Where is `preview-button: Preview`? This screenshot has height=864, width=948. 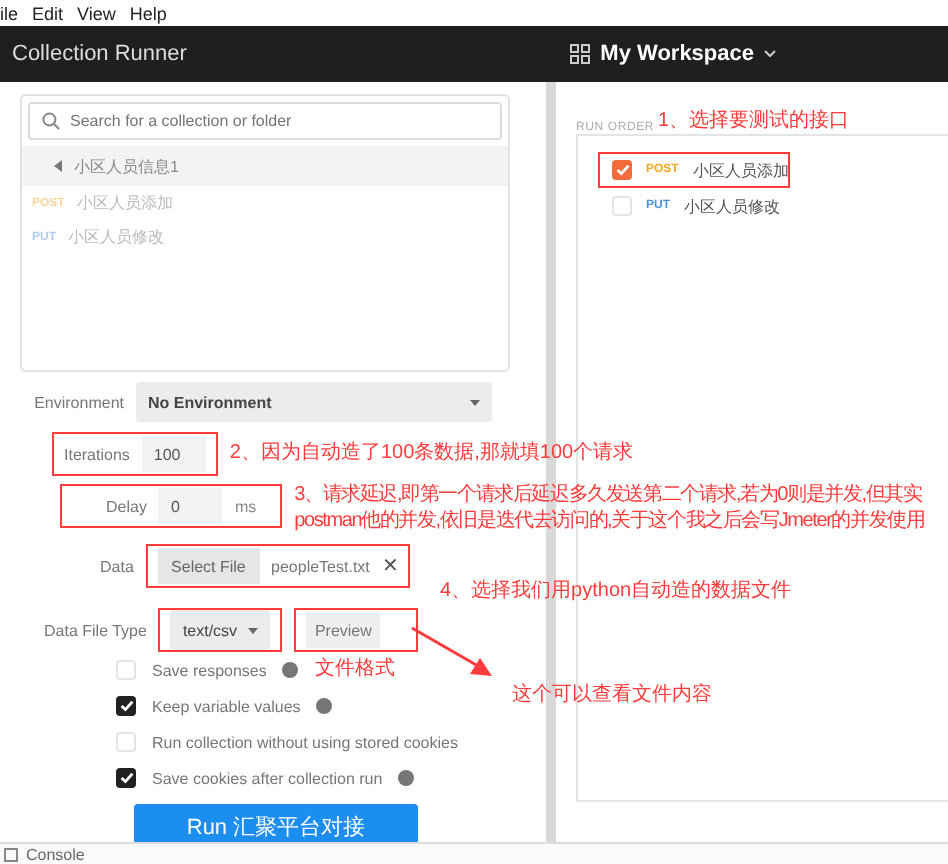
preview-button: Preview is located at coordinates (343, 630).